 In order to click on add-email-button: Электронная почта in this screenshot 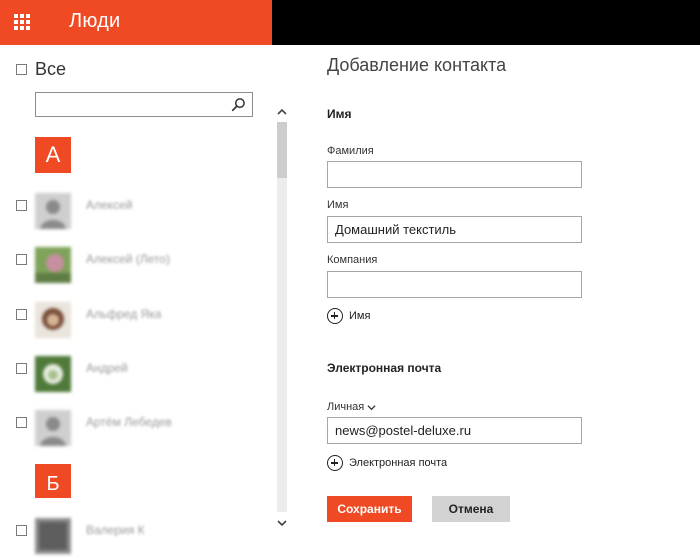, I will do `click(387, 463)`.